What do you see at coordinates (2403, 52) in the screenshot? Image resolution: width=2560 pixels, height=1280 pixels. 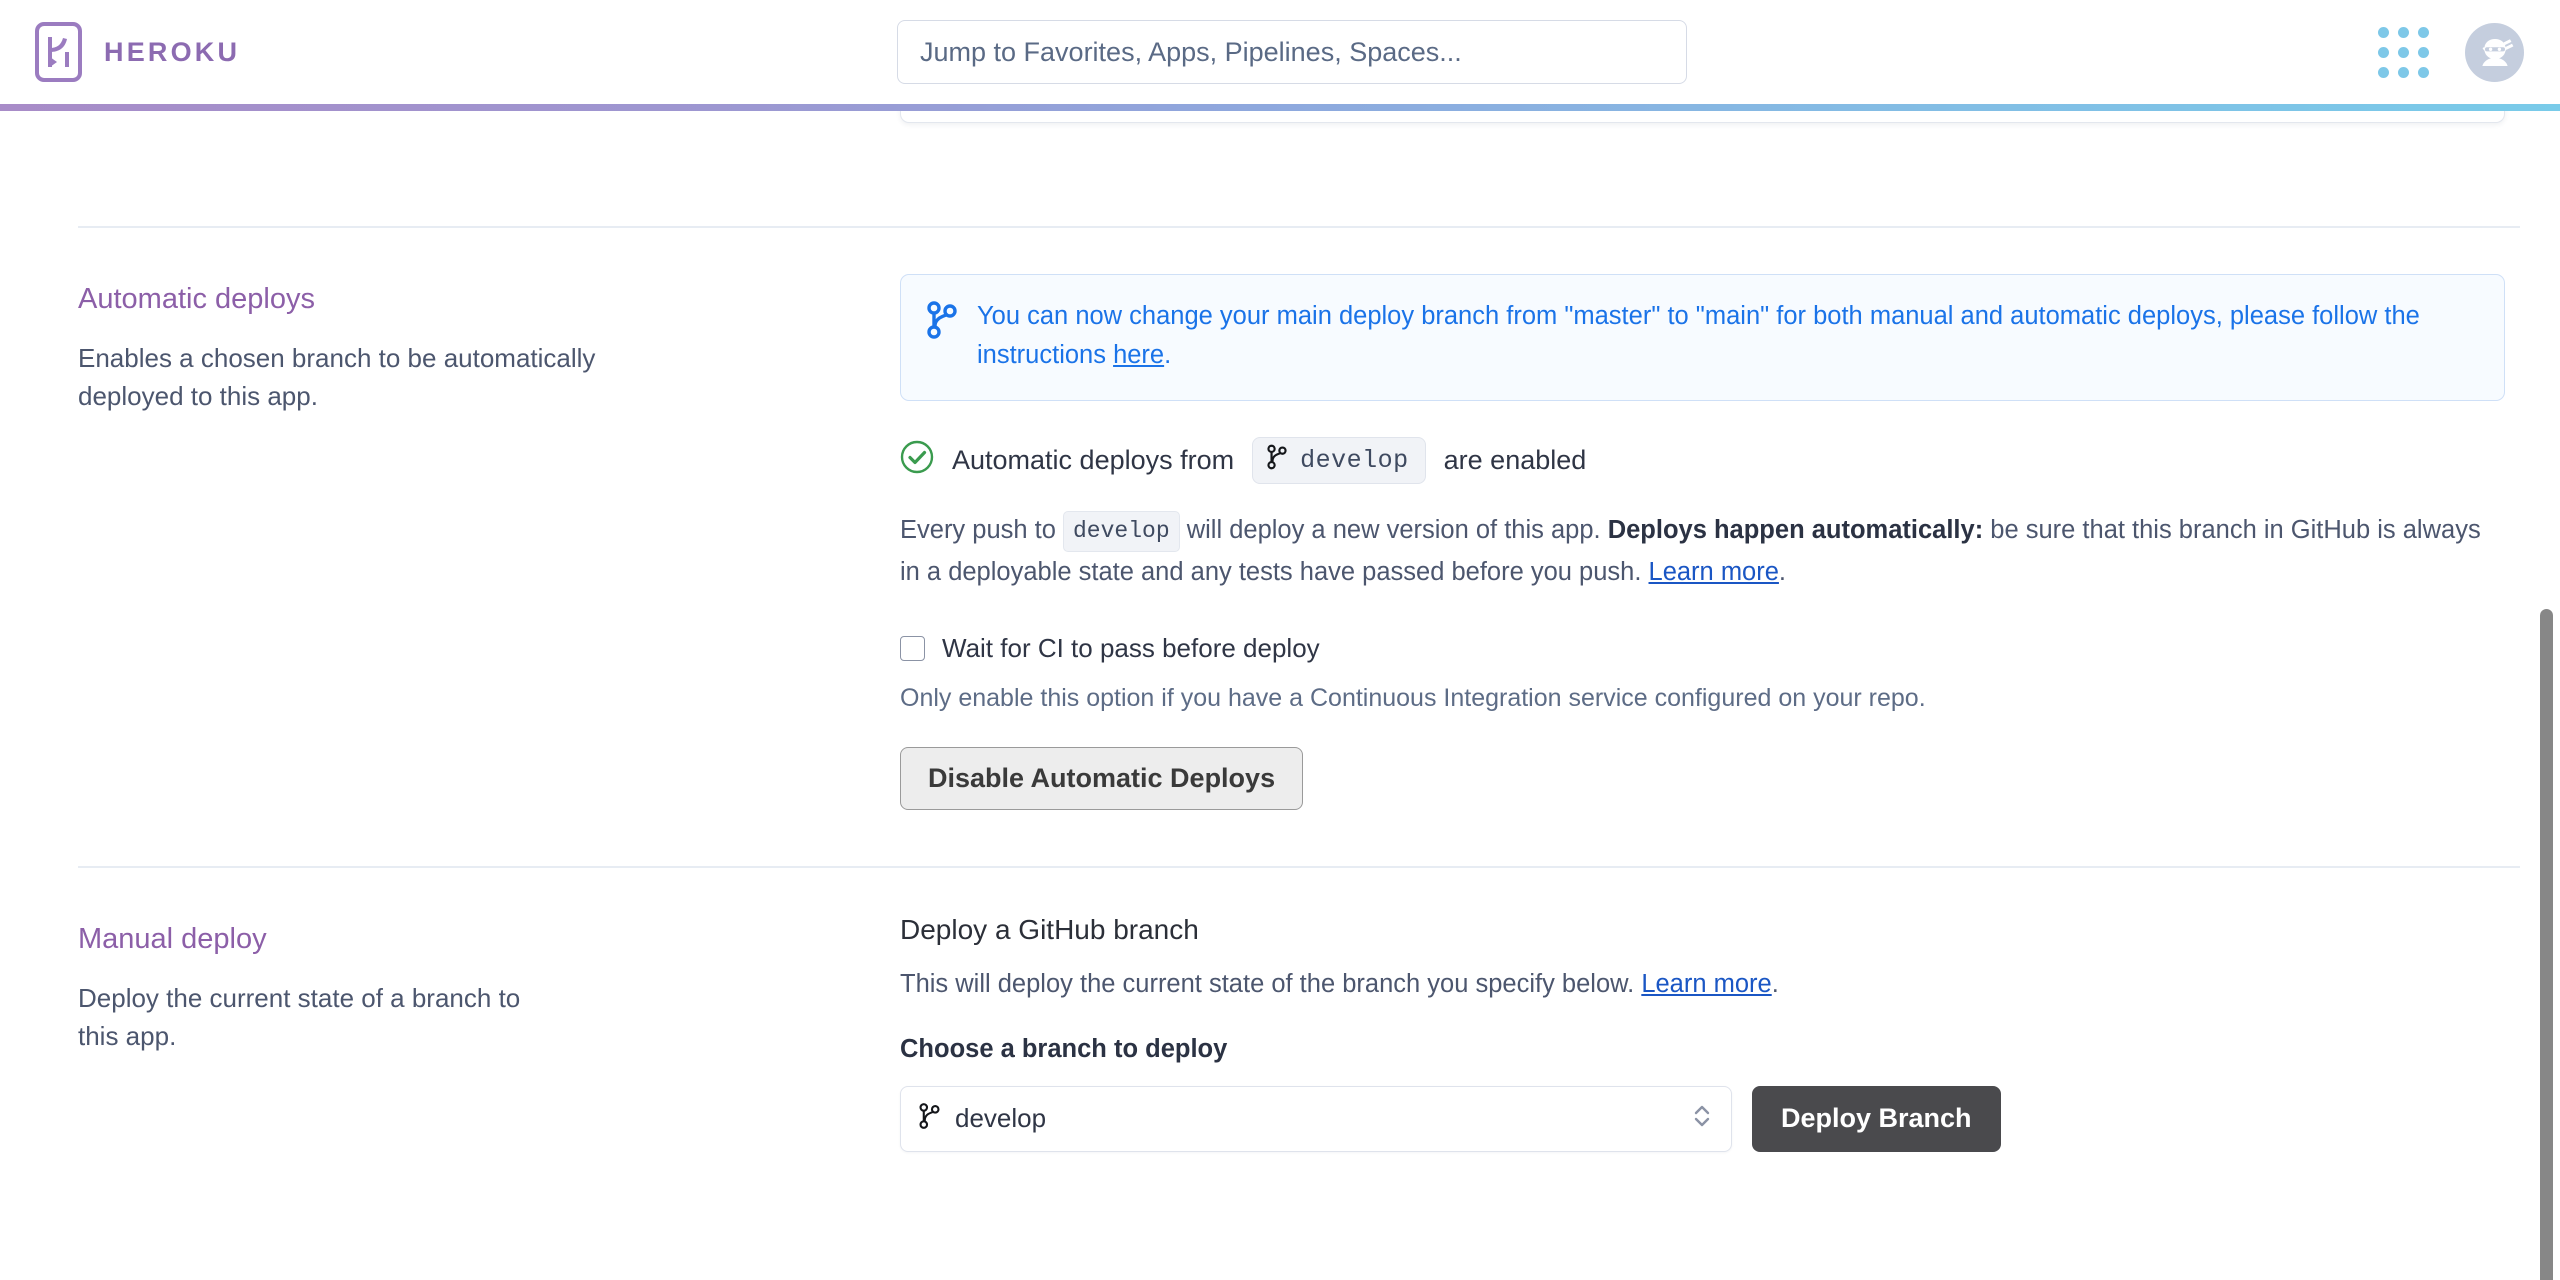 I see `app-grid-icon` at bounding box center [2403, 52].